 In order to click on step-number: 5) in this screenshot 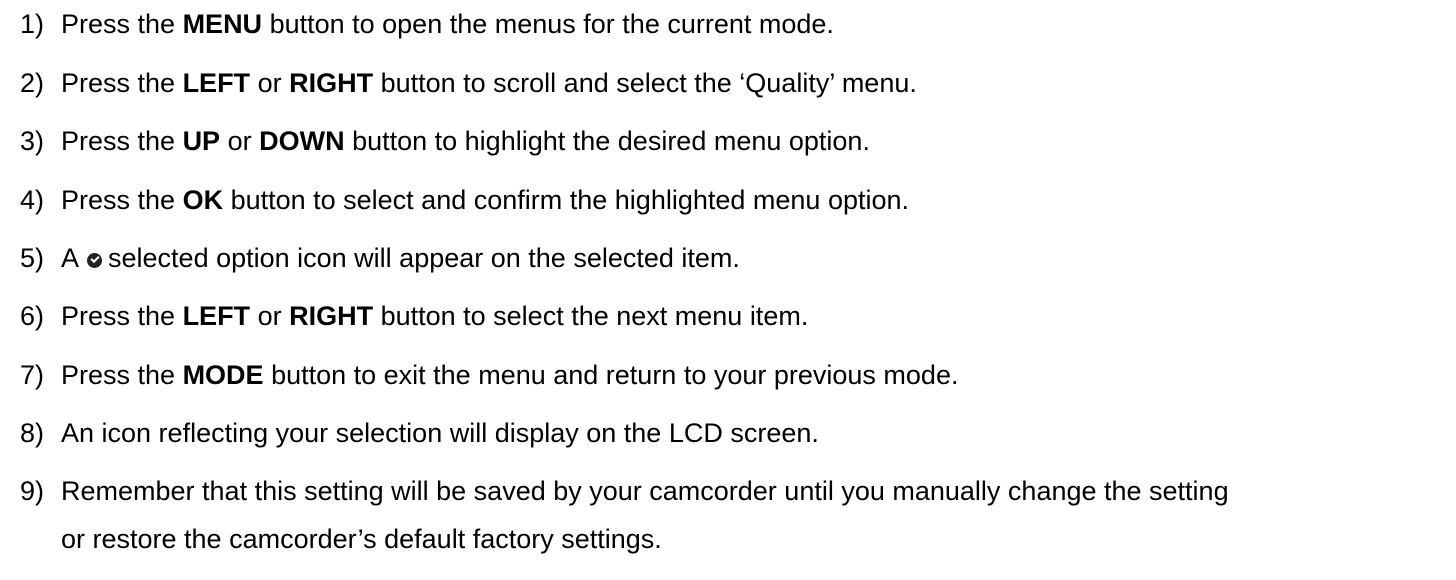, I will do `click(32, 258)`.